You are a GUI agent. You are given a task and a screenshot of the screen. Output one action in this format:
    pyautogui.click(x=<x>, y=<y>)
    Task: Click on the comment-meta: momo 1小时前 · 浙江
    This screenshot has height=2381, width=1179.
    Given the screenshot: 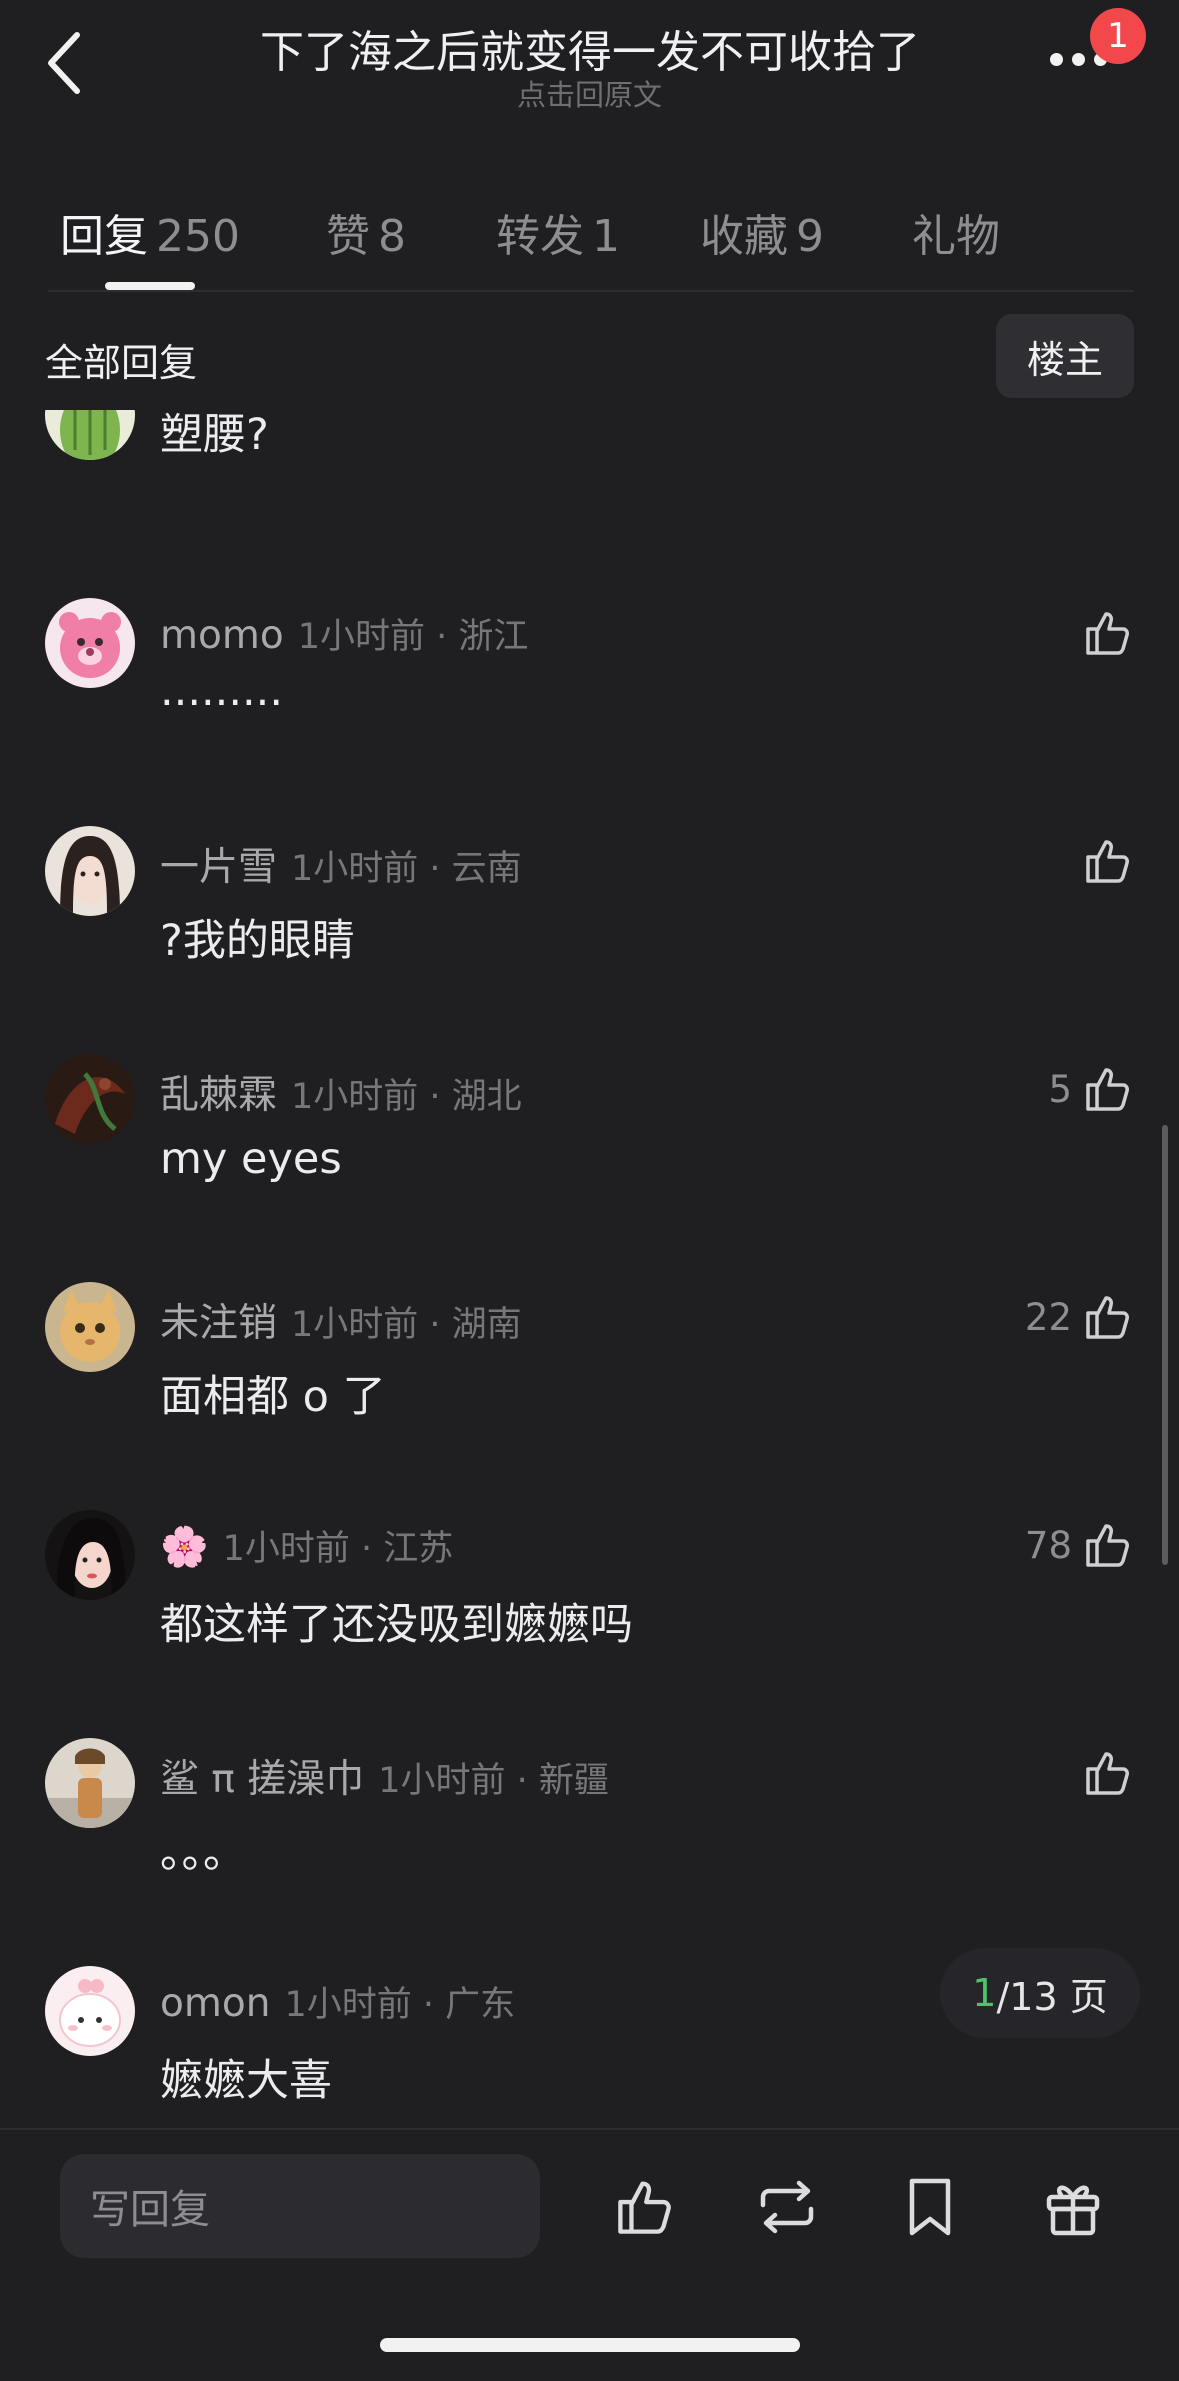 What is the action you would take?
    pyautogui.click(x=344, y=633)
    